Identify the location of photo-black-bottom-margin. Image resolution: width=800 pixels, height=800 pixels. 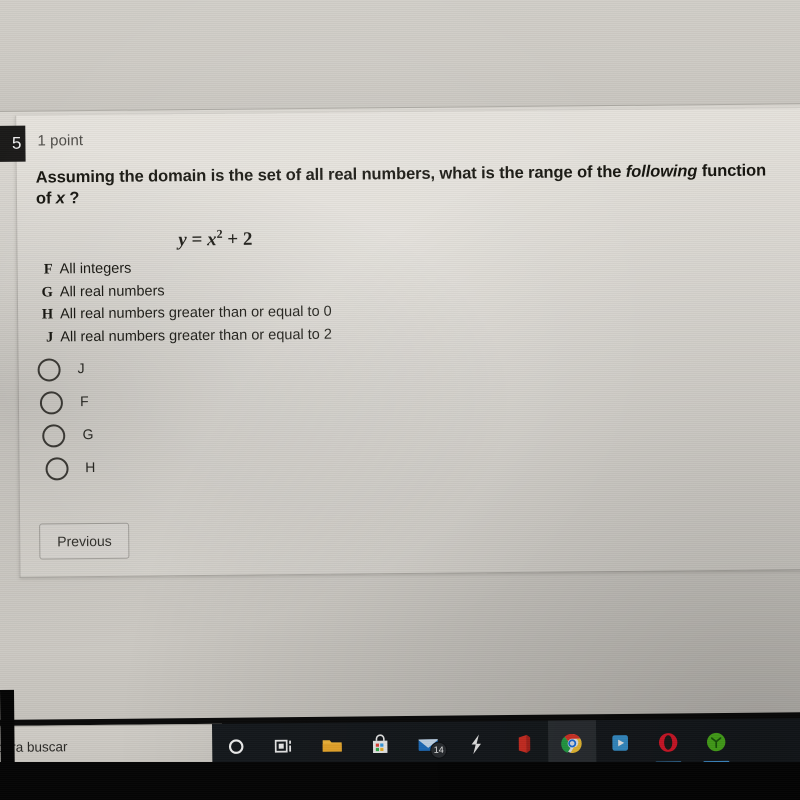
(400, 781).